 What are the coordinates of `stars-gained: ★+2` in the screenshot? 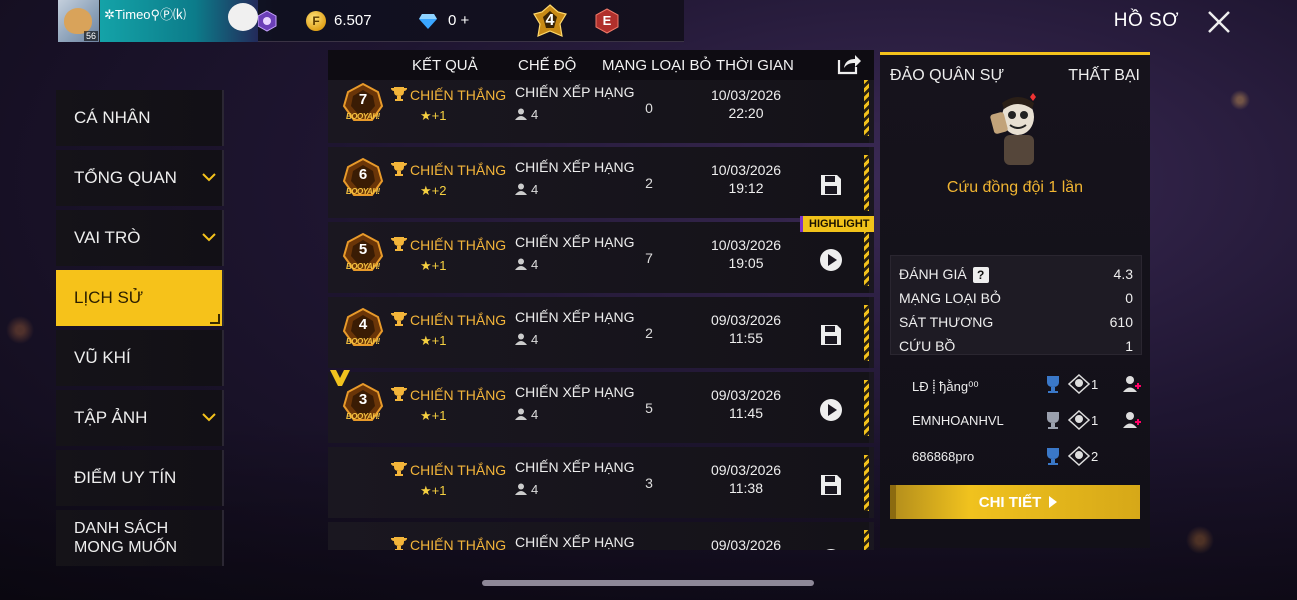 It's located at (433, 191).